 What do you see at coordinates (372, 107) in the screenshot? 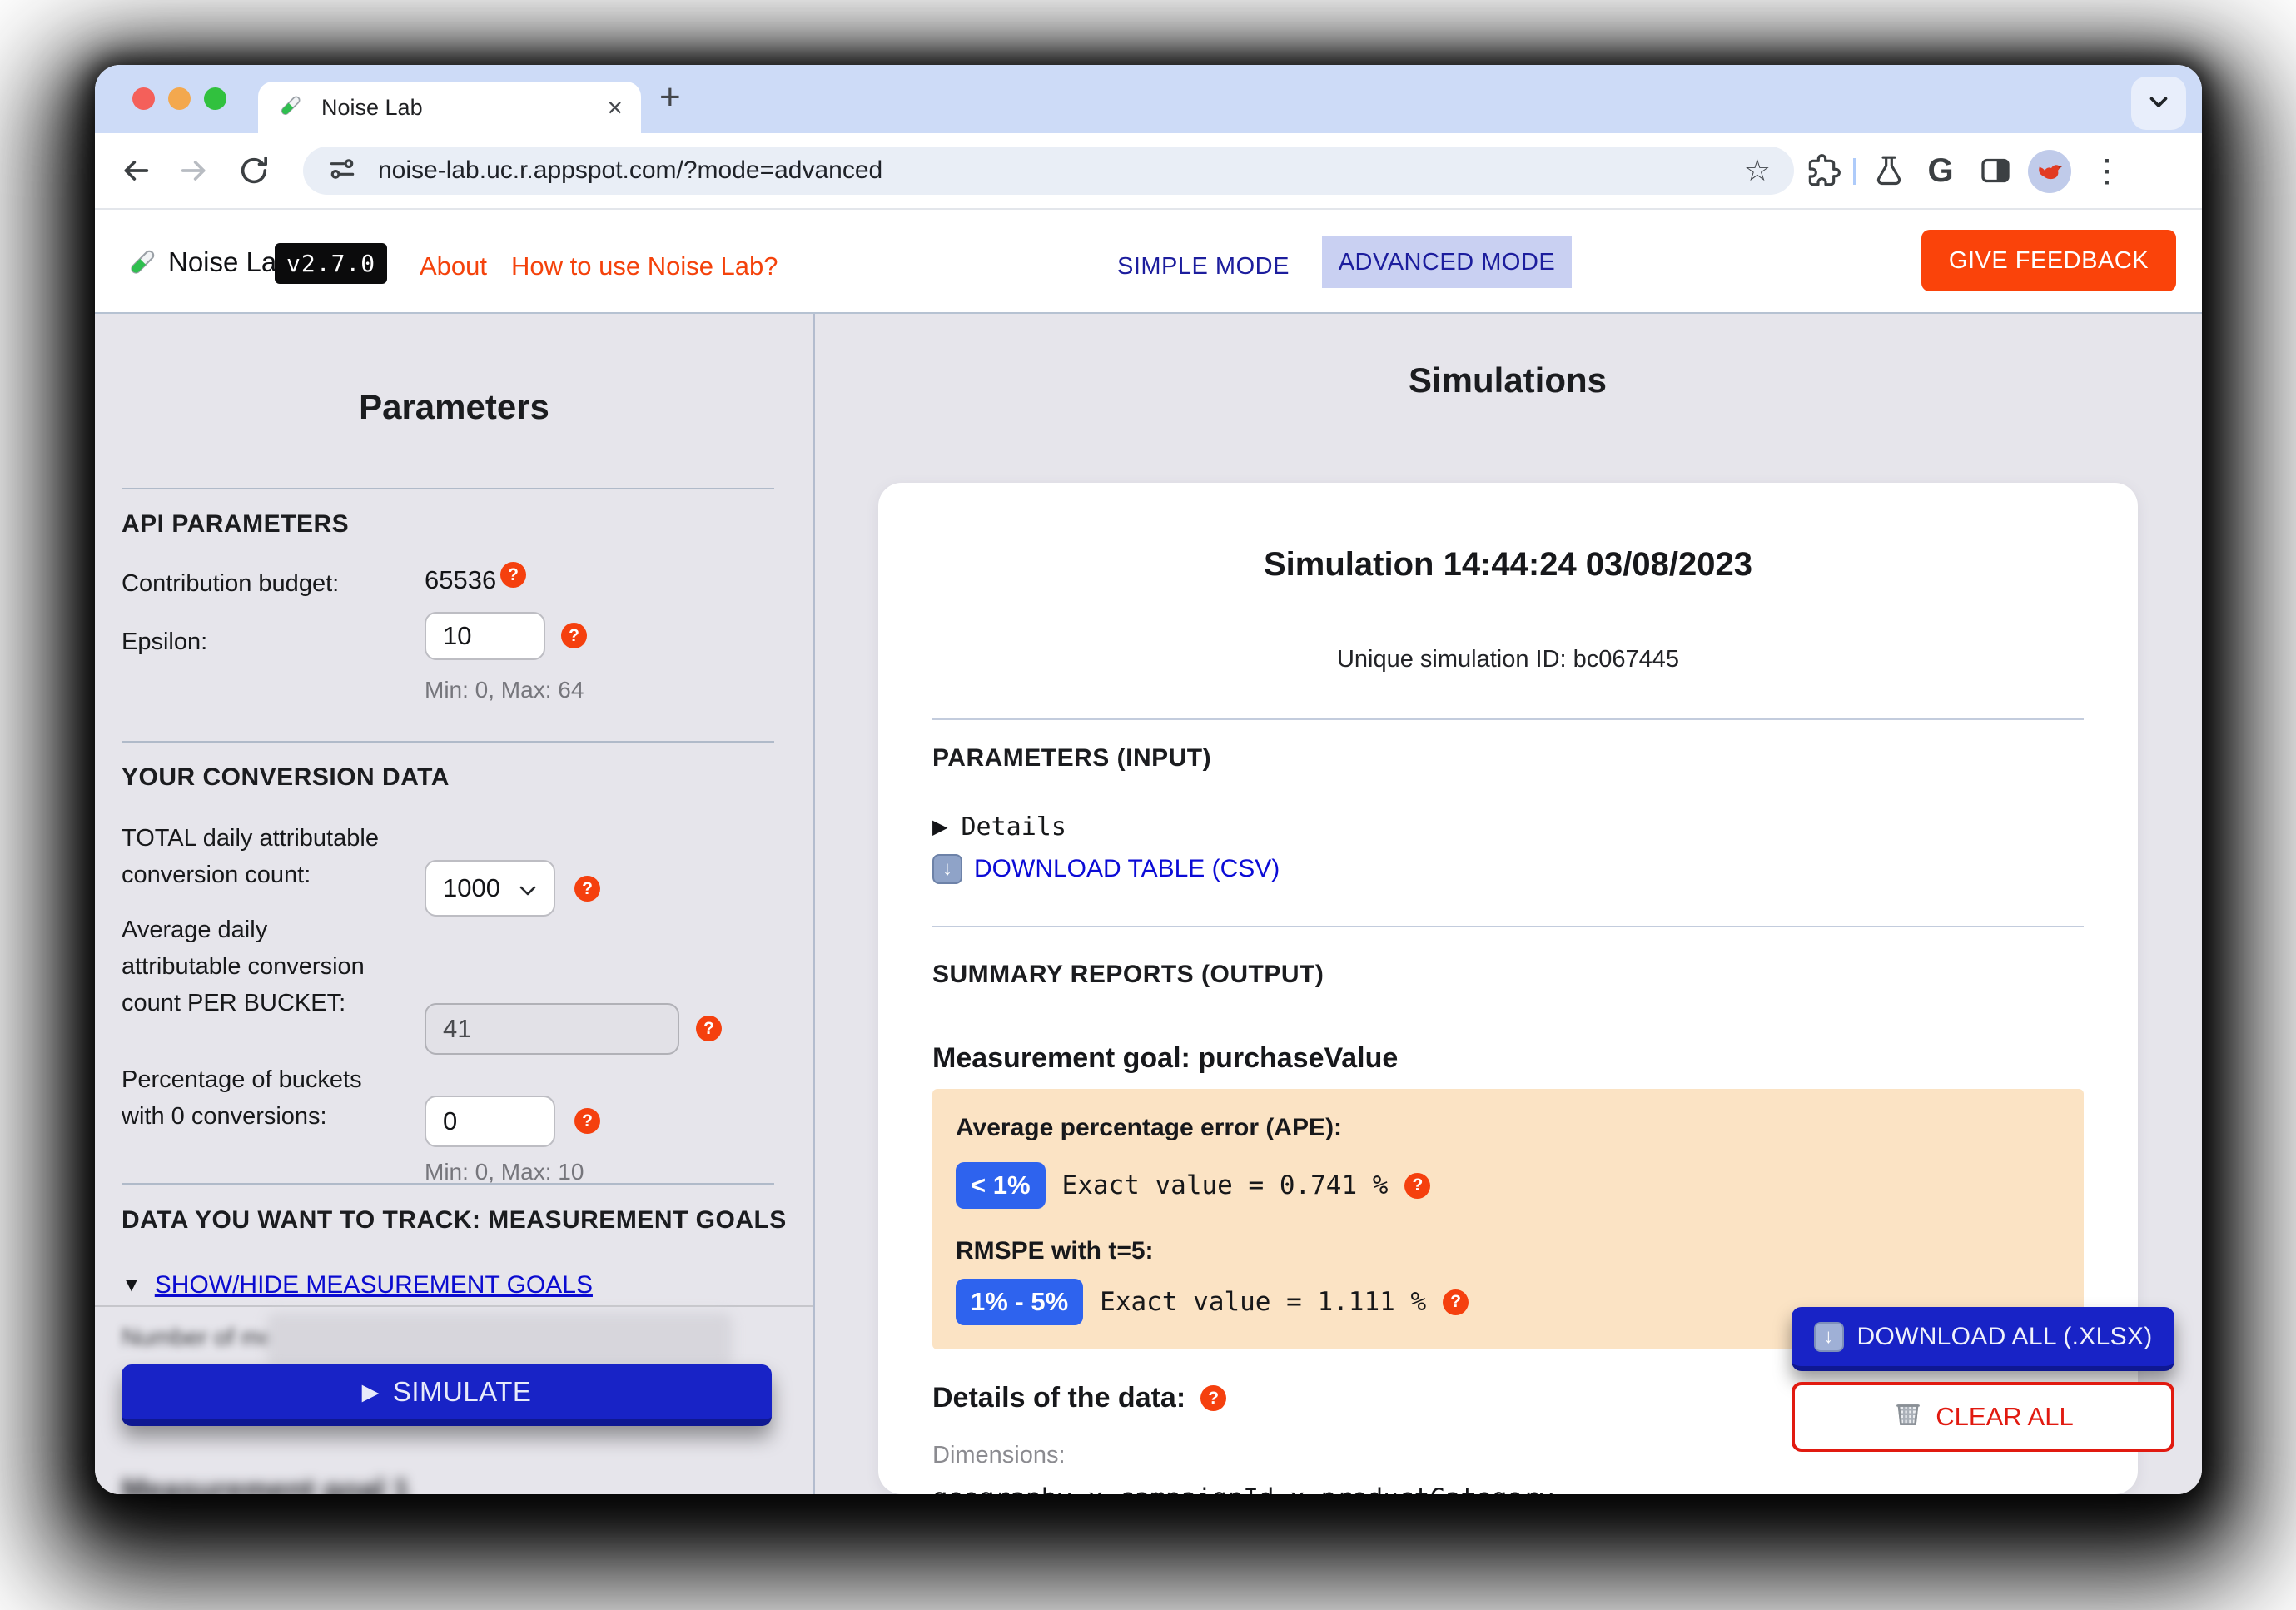
I see `tab-title: Noise Lab` at bounding box center [372, 107].